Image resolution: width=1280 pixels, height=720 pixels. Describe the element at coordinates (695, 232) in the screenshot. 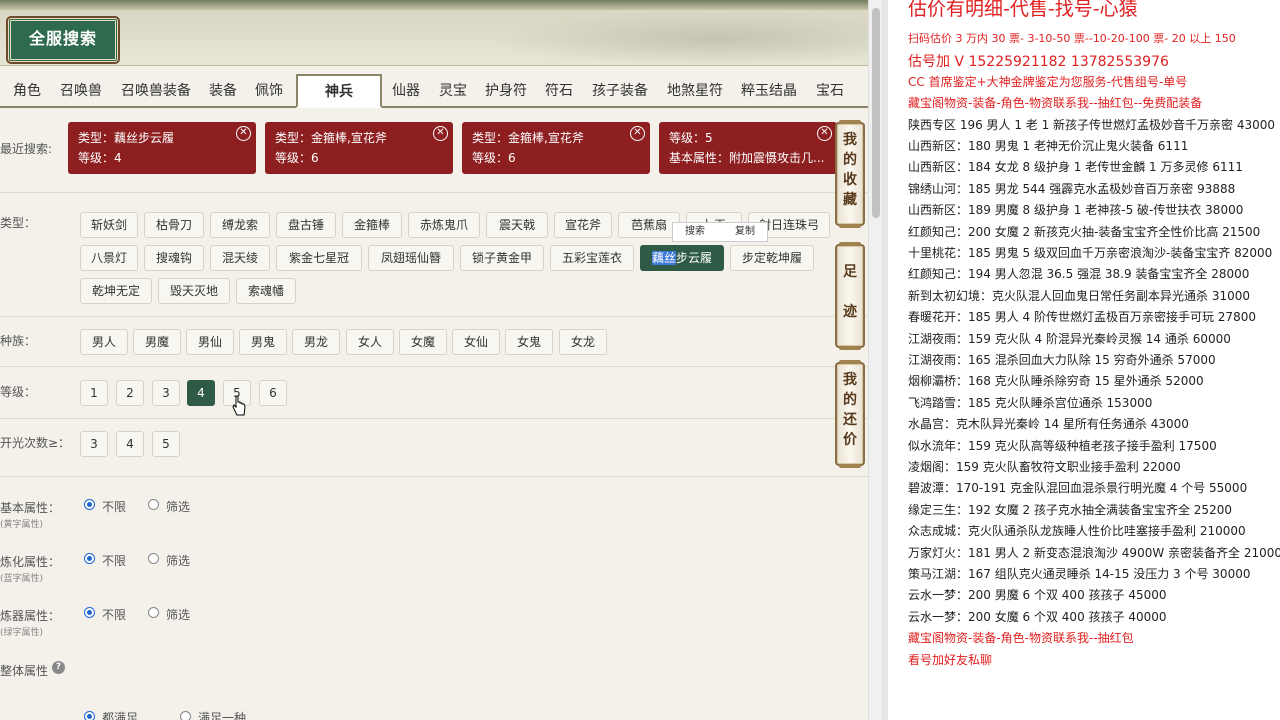

I see `context-search: 搜索` at that location.